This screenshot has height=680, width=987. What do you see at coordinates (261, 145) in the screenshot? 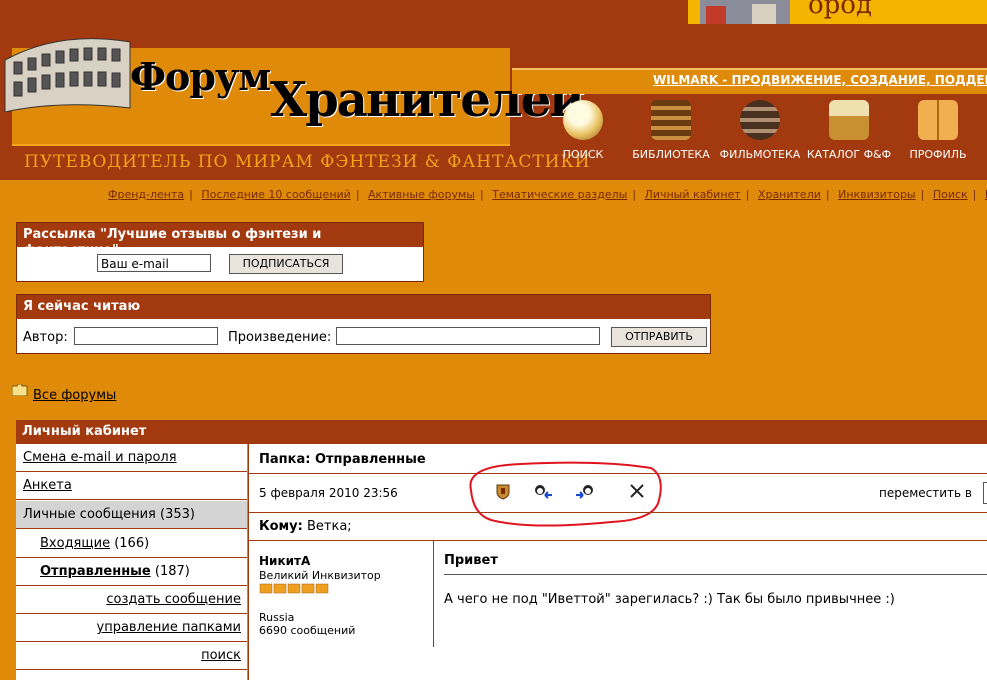
I see `header-divider` at bounding box center [261, 145].